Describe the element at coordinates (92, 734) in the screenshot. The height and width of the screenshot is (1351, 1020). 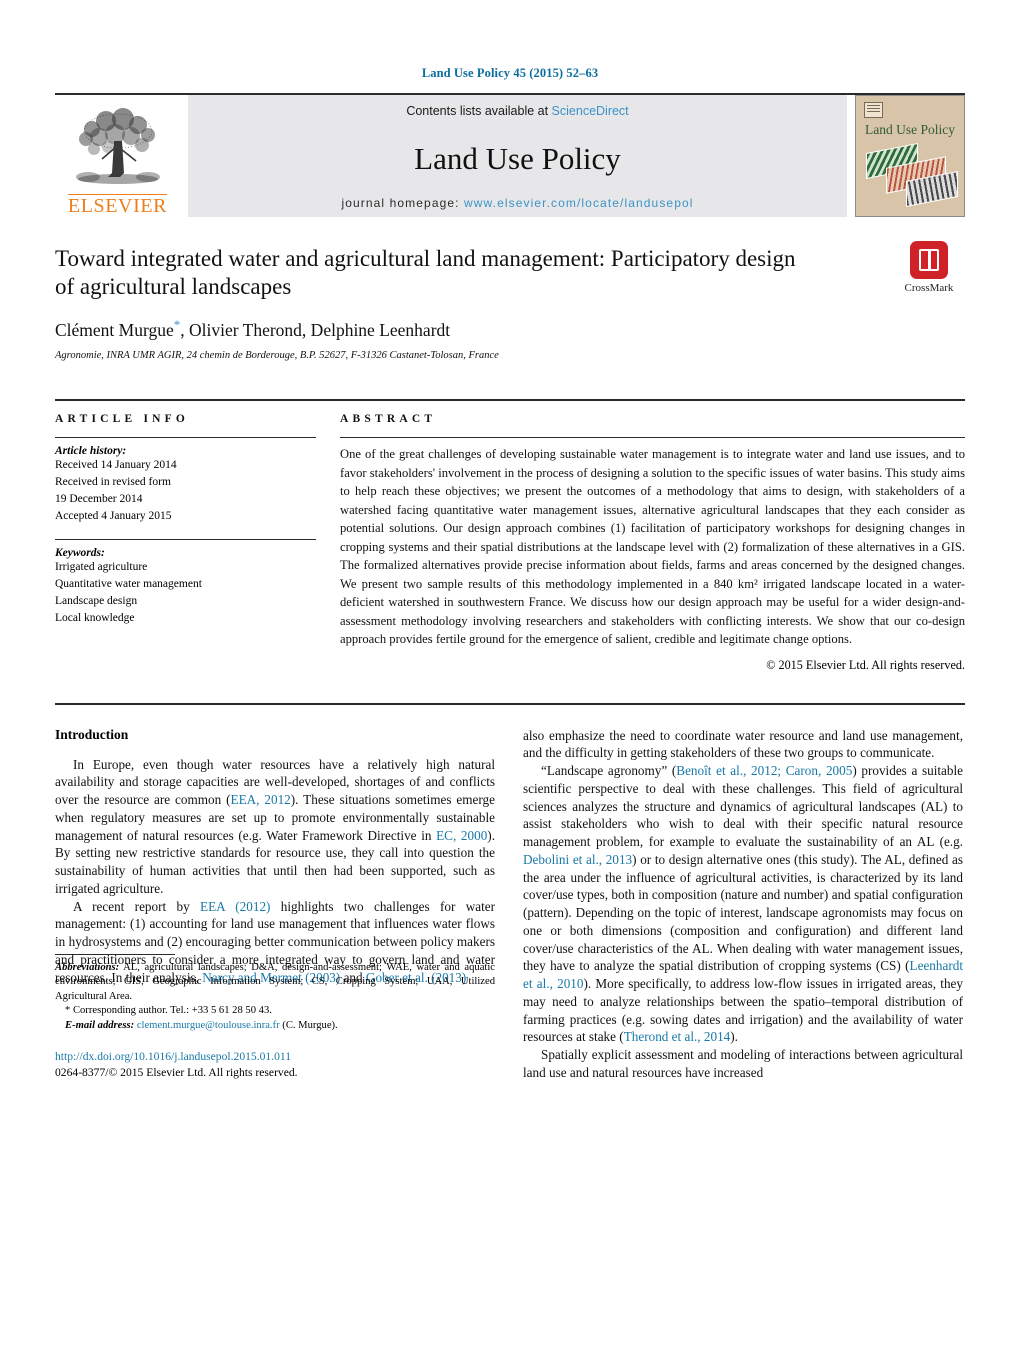
I see `section-heading-introduction: Introduction` at that location.